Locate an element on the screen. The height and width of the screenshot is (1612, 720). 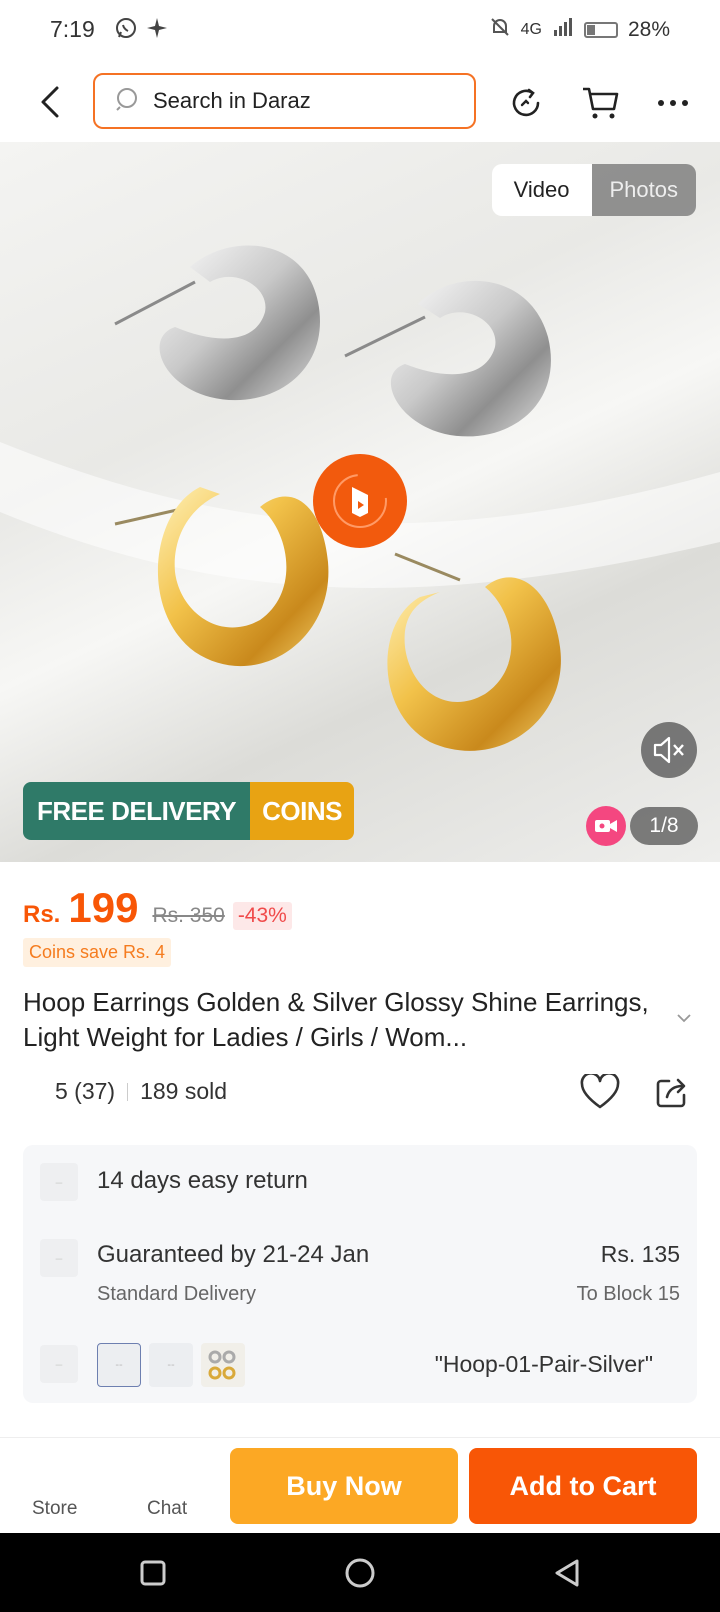
media-toggle: Video Photos is located at coordinates (593, 190).